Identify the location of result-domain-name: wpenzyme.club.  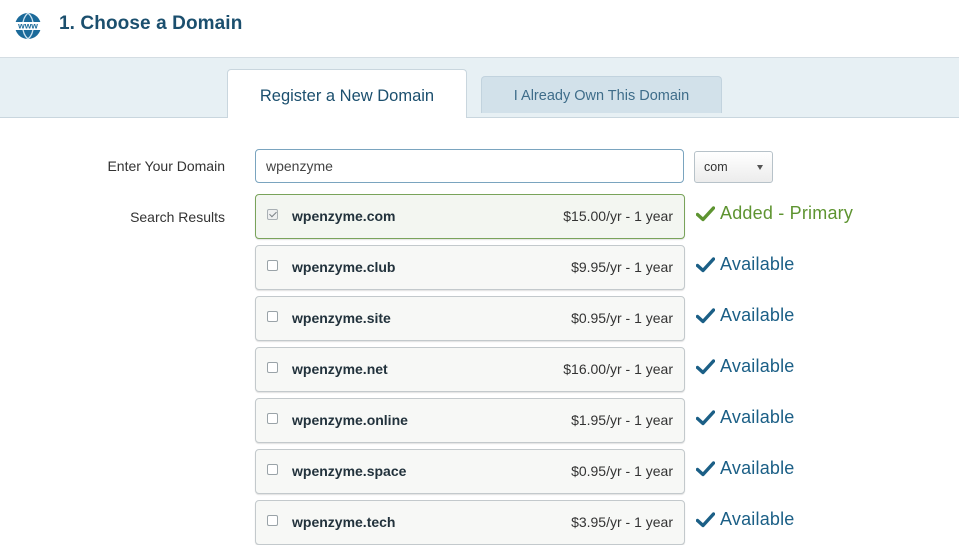
(344, 267).